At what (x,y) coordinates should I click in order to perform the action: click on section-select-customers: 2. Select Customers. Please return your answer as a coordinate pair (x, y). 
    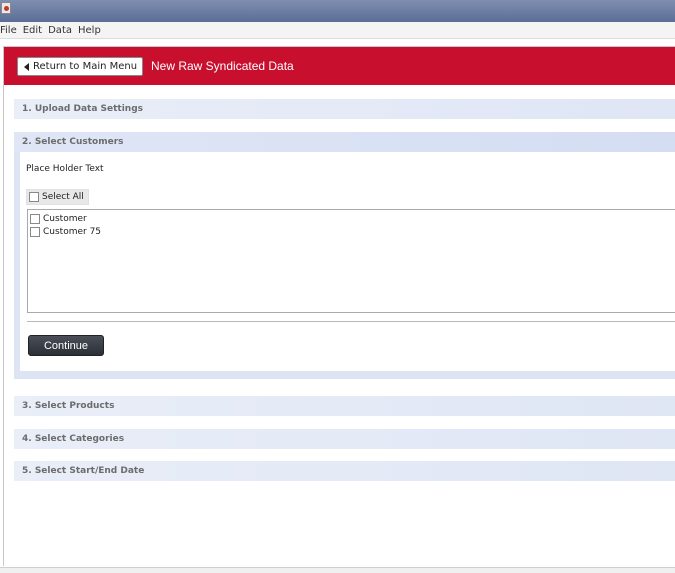
    Looking at the image, I should click on (344, 142).